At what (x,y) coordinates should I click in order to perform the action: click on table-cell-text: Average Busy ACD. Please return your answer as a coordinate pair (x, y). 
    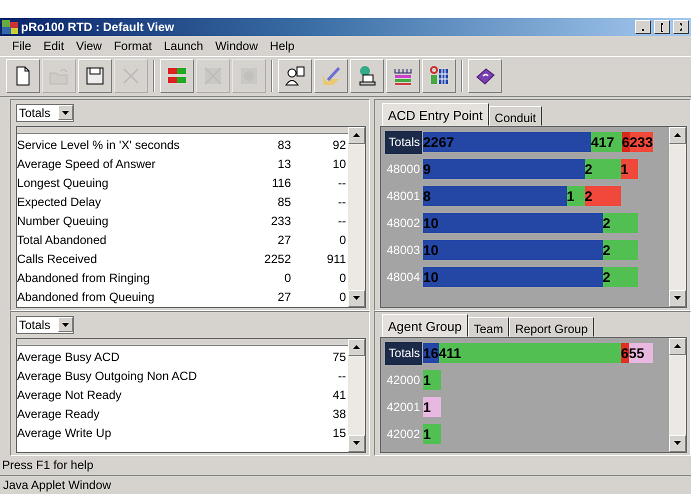
    Looking at the image, I should click on (68, 357).